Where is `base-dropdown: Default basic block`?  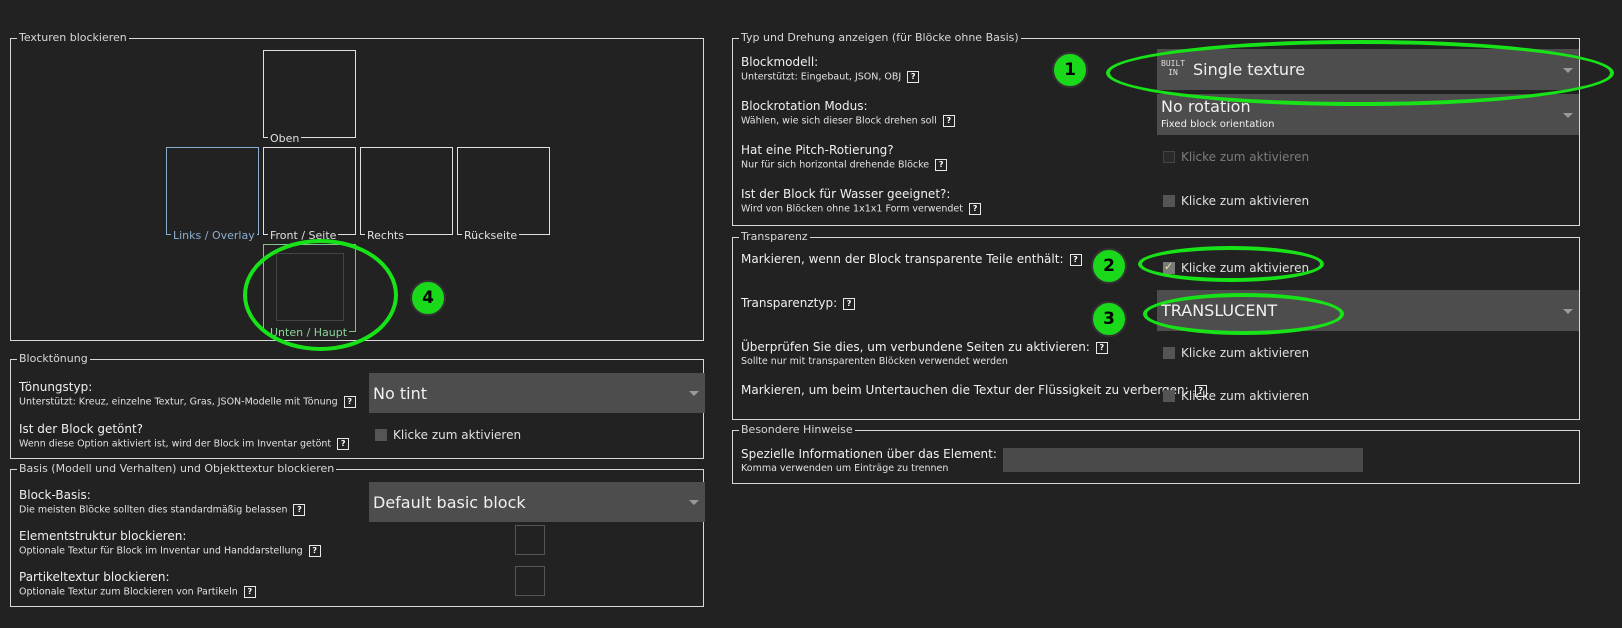
base-dropdown: Default basic block is located at coordinates (537, 502).